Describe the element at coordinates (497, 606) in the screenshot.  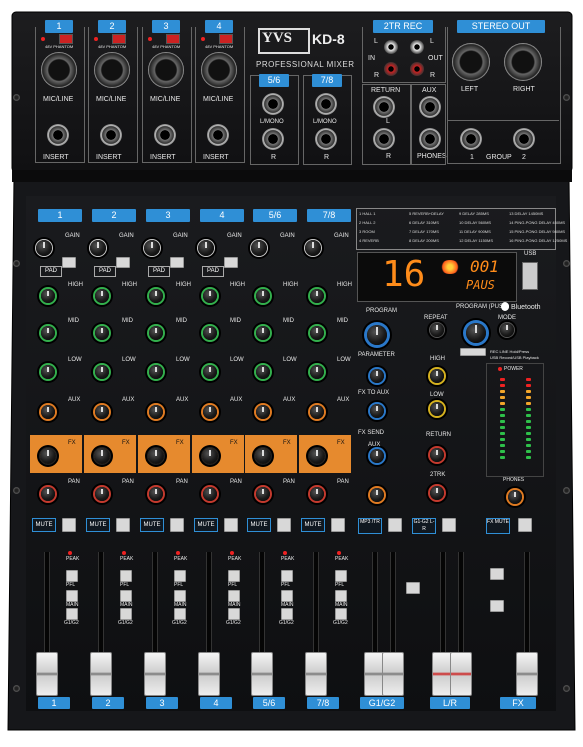
I see `fx-to-main-button` at that location.